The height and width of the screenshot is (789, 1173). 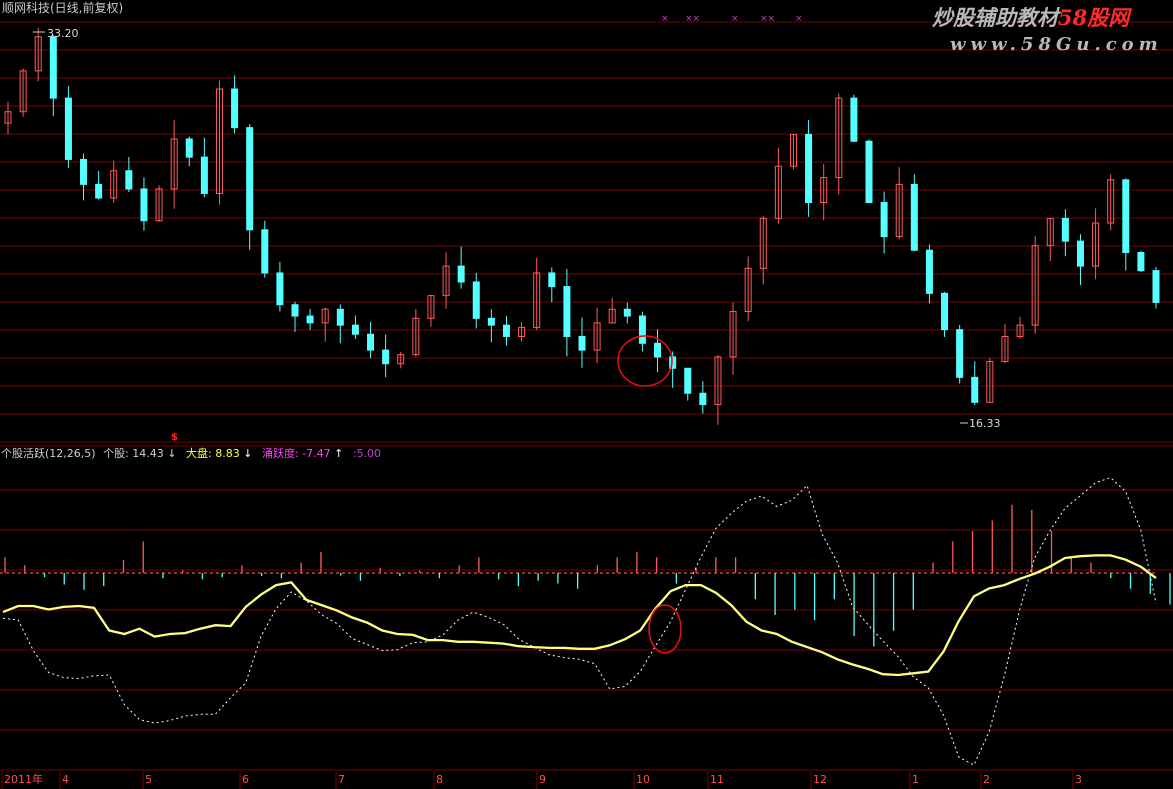 I want to click on indicator-name: 个股活跃(12,26,5), so click(x=48, y=453).